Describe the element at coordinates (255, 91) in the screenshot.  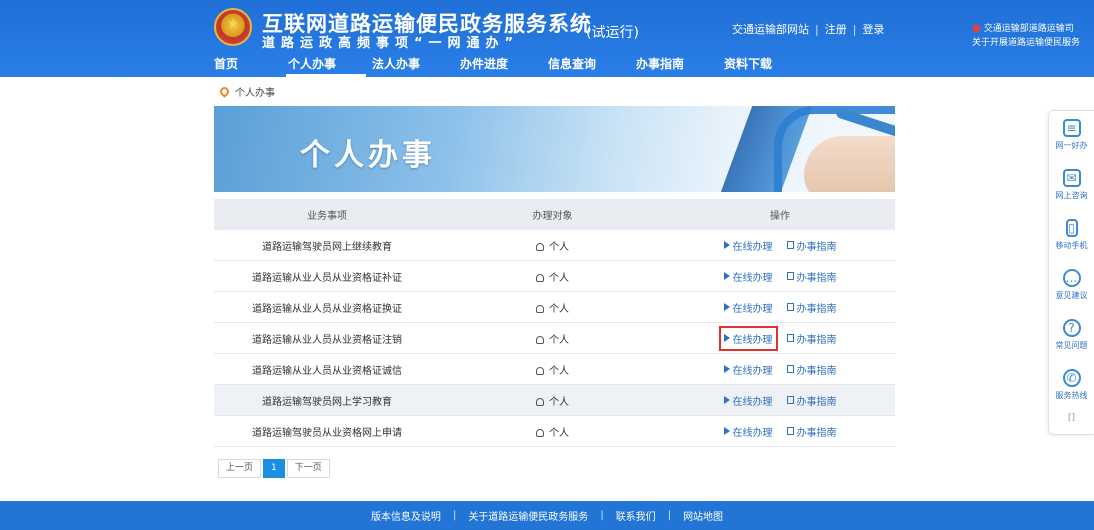
I see `breadcrumb-label: 个人办事` at that location.